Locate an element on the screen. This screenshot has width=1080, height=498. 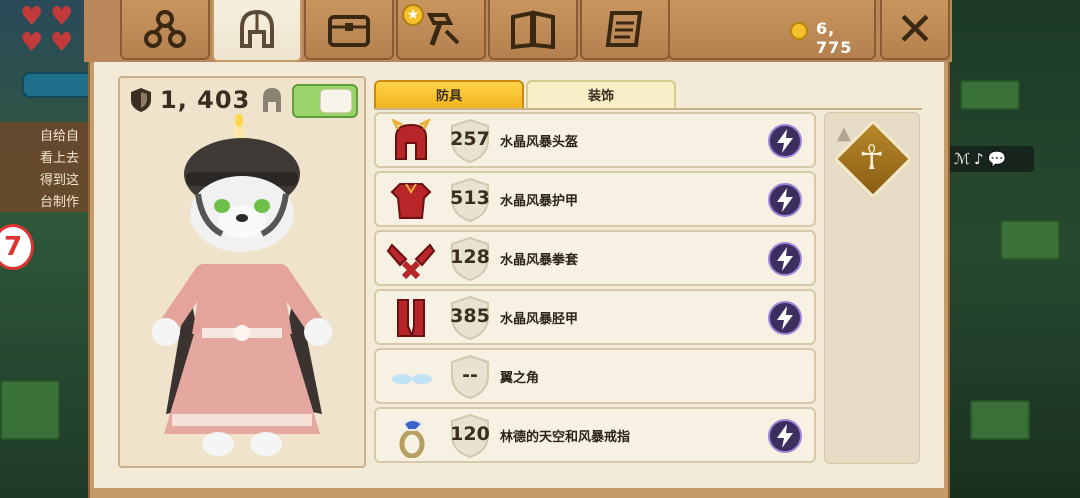
armor-value: 385 is located at coordinates (470, 316).